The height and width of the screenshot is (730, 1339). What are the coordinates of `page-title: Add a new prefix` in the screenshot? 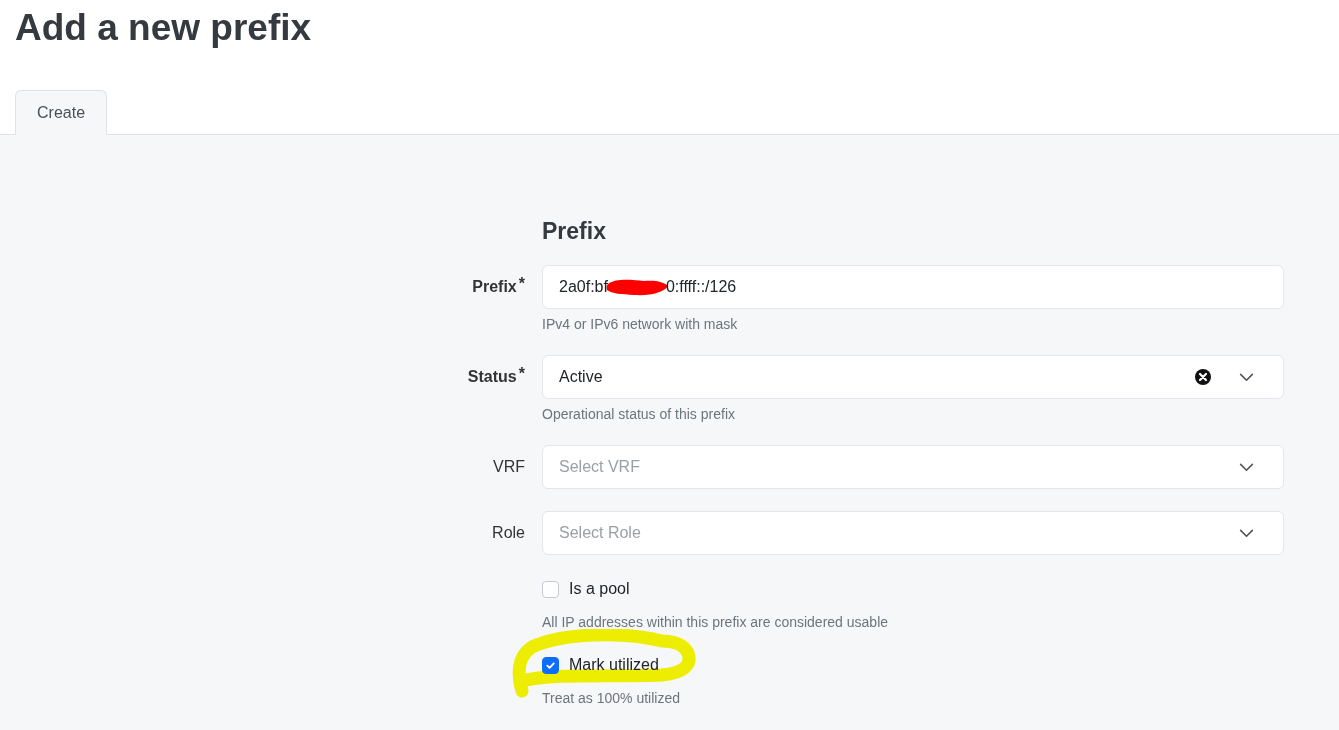 It's located at (163, 28).